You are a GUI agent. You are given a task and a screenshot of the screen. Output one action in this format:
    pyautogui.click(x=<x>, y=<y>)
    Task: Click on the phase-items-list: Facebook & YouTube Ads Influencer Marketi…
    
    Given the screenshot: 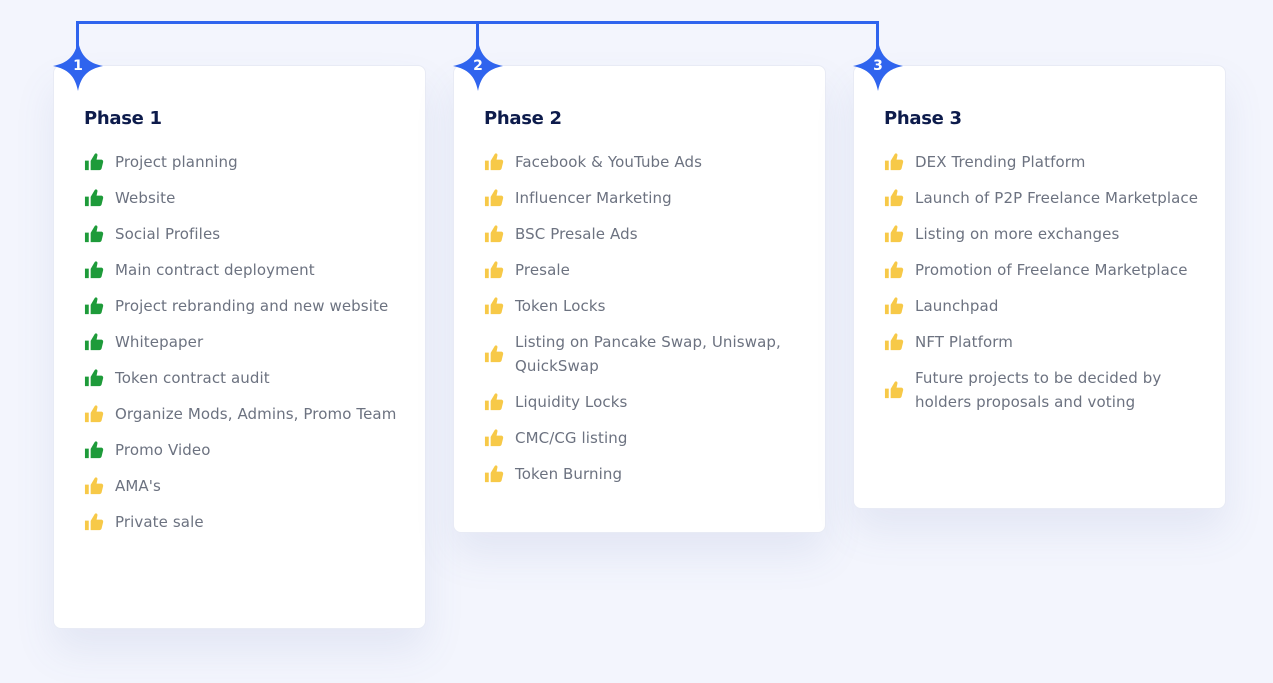 What is the action you would take?
    pyautogui.click(x=644, y=324)
    